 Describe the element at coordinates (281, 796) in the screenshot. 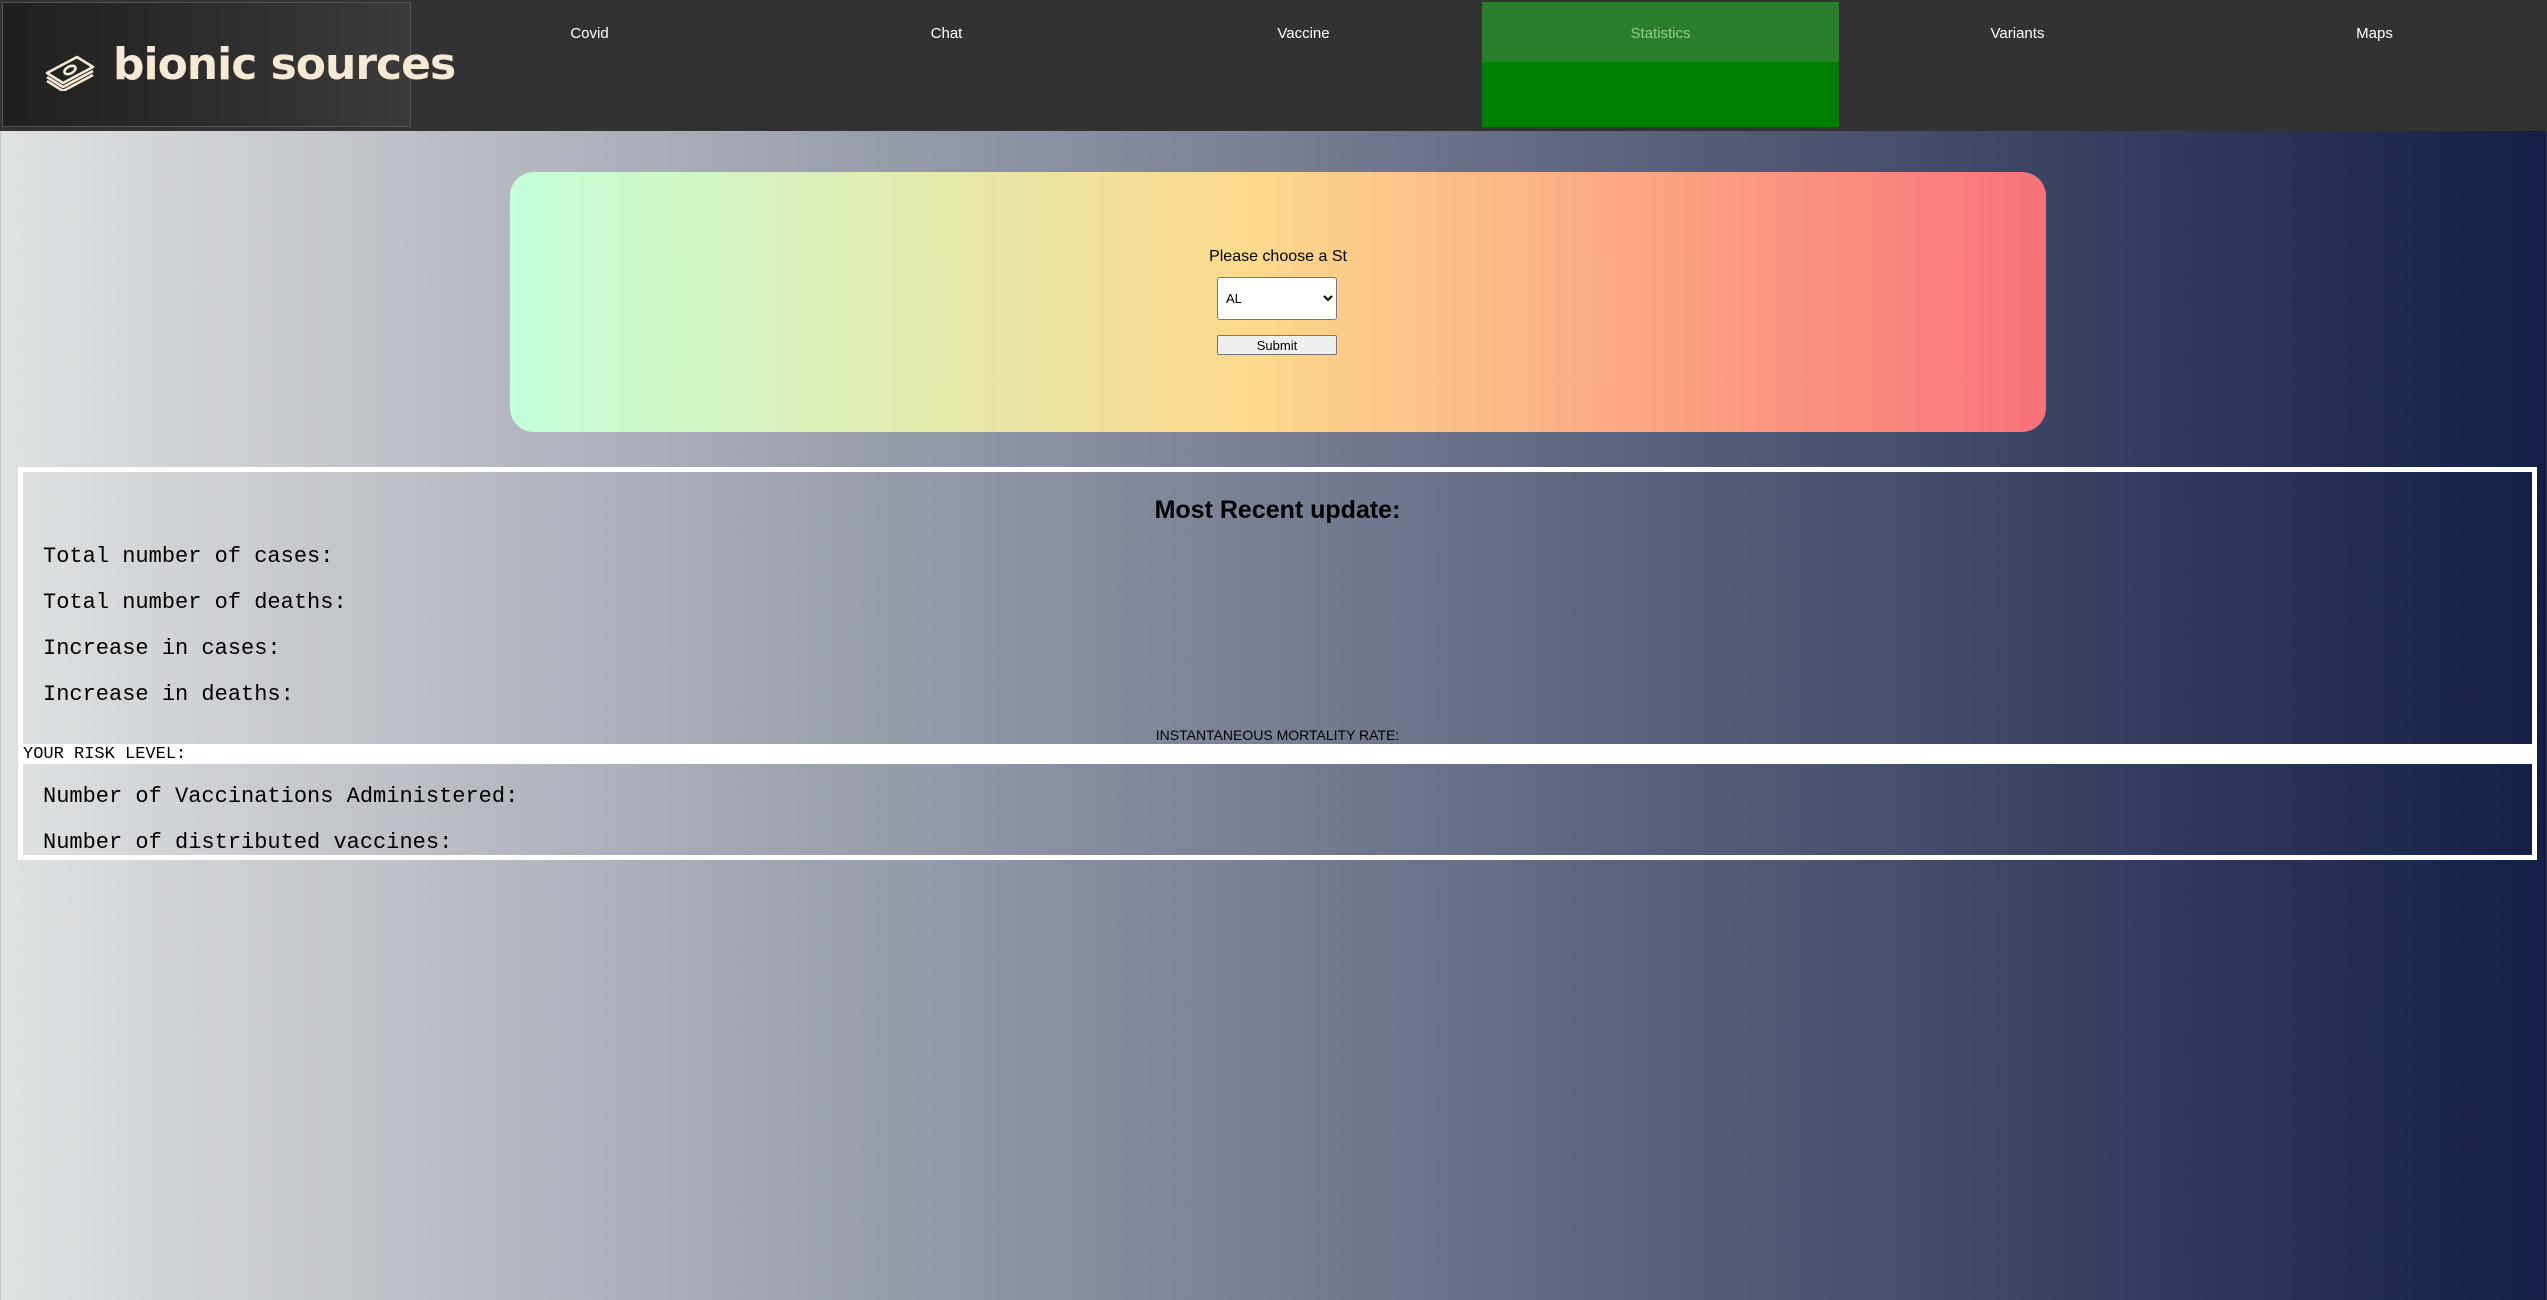

I see `vaccinations-administered-label: Number of Vaccinations Administered:` at that location.